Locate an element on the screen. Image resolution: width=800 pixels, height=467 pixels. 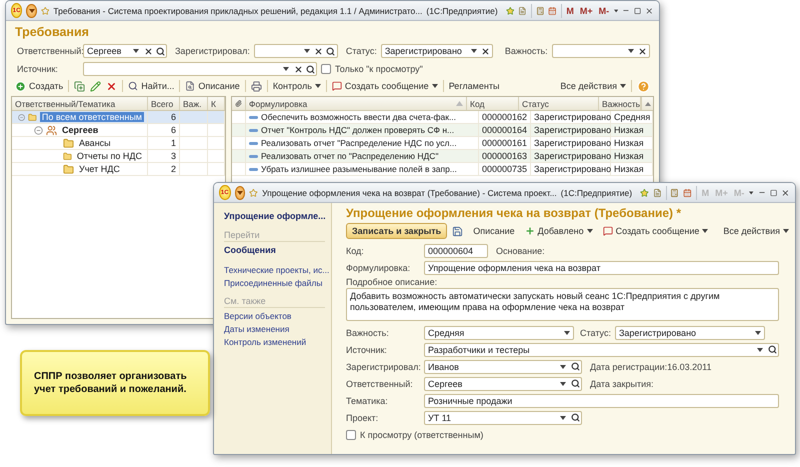
table-cell: Зарегистрировано is located at coordinates (571, 143).